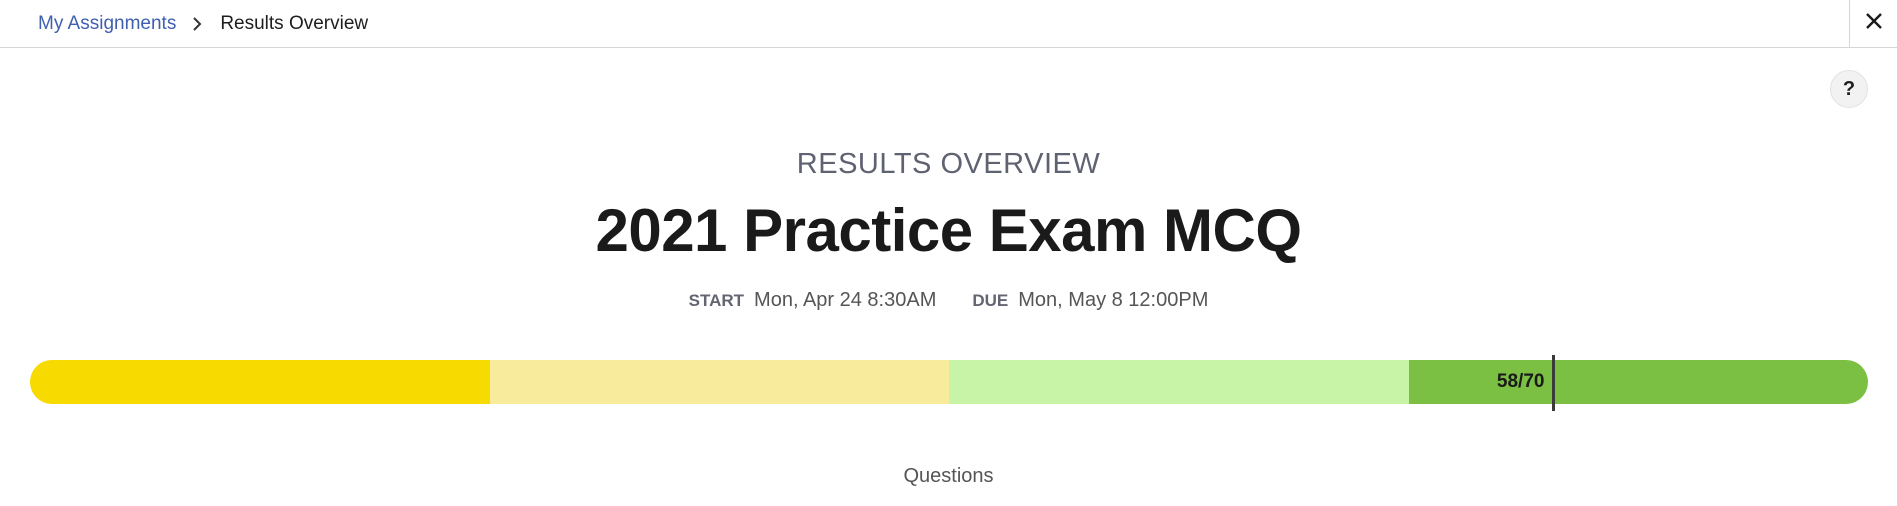 Image resolution: width=1897 pixels, height=506 pixels. What do you see at coordinates (948, 476) in the screenshot?
I see `questions-heading: Questions` at bounding box center [948, 476].